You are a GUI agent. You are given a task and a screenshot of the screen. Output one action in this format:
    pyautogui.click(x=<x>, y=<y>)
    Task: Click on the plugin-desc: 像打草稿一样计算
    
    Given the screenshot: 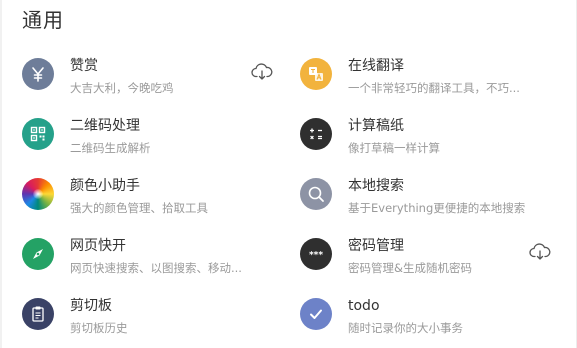 What is the action you would take?
    pyautogui.click(x=394, y=148)
    